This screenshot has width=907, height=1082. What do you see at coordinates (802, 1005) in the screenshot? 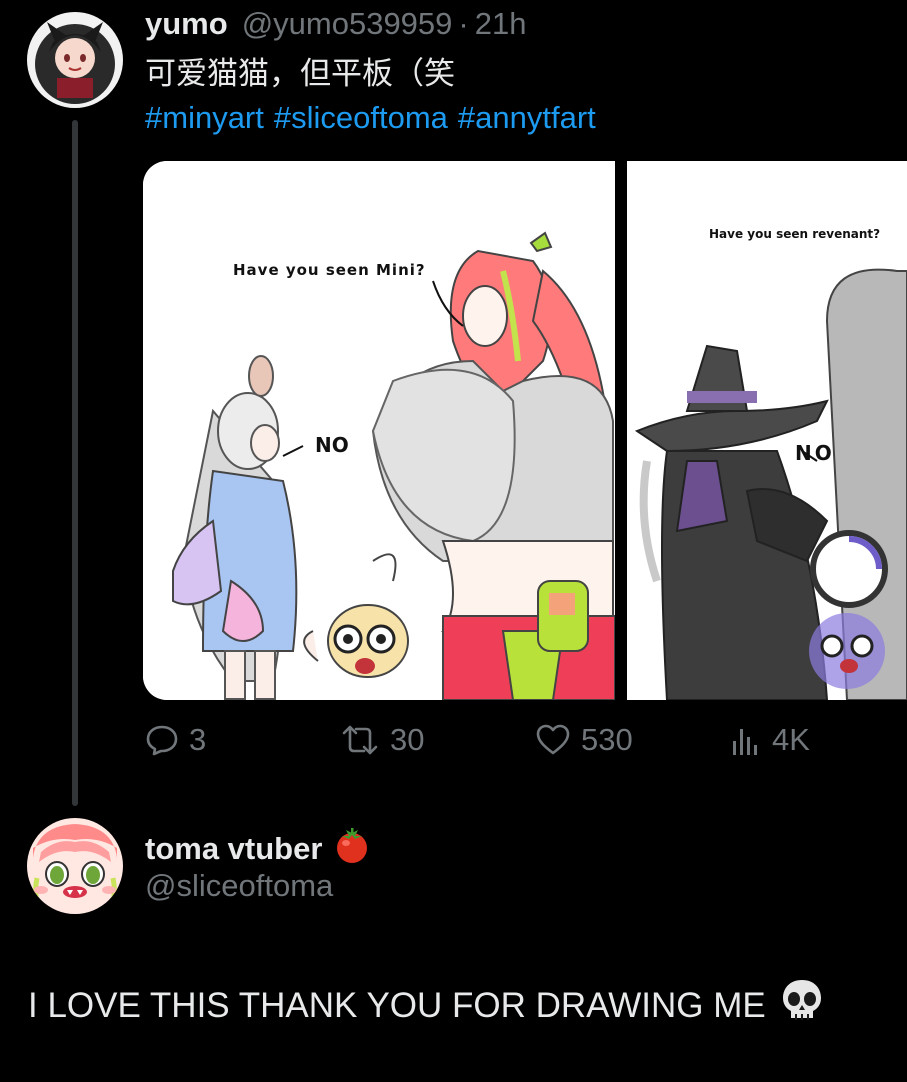
I see `skull-icon` at bounding box center [802, 1005].